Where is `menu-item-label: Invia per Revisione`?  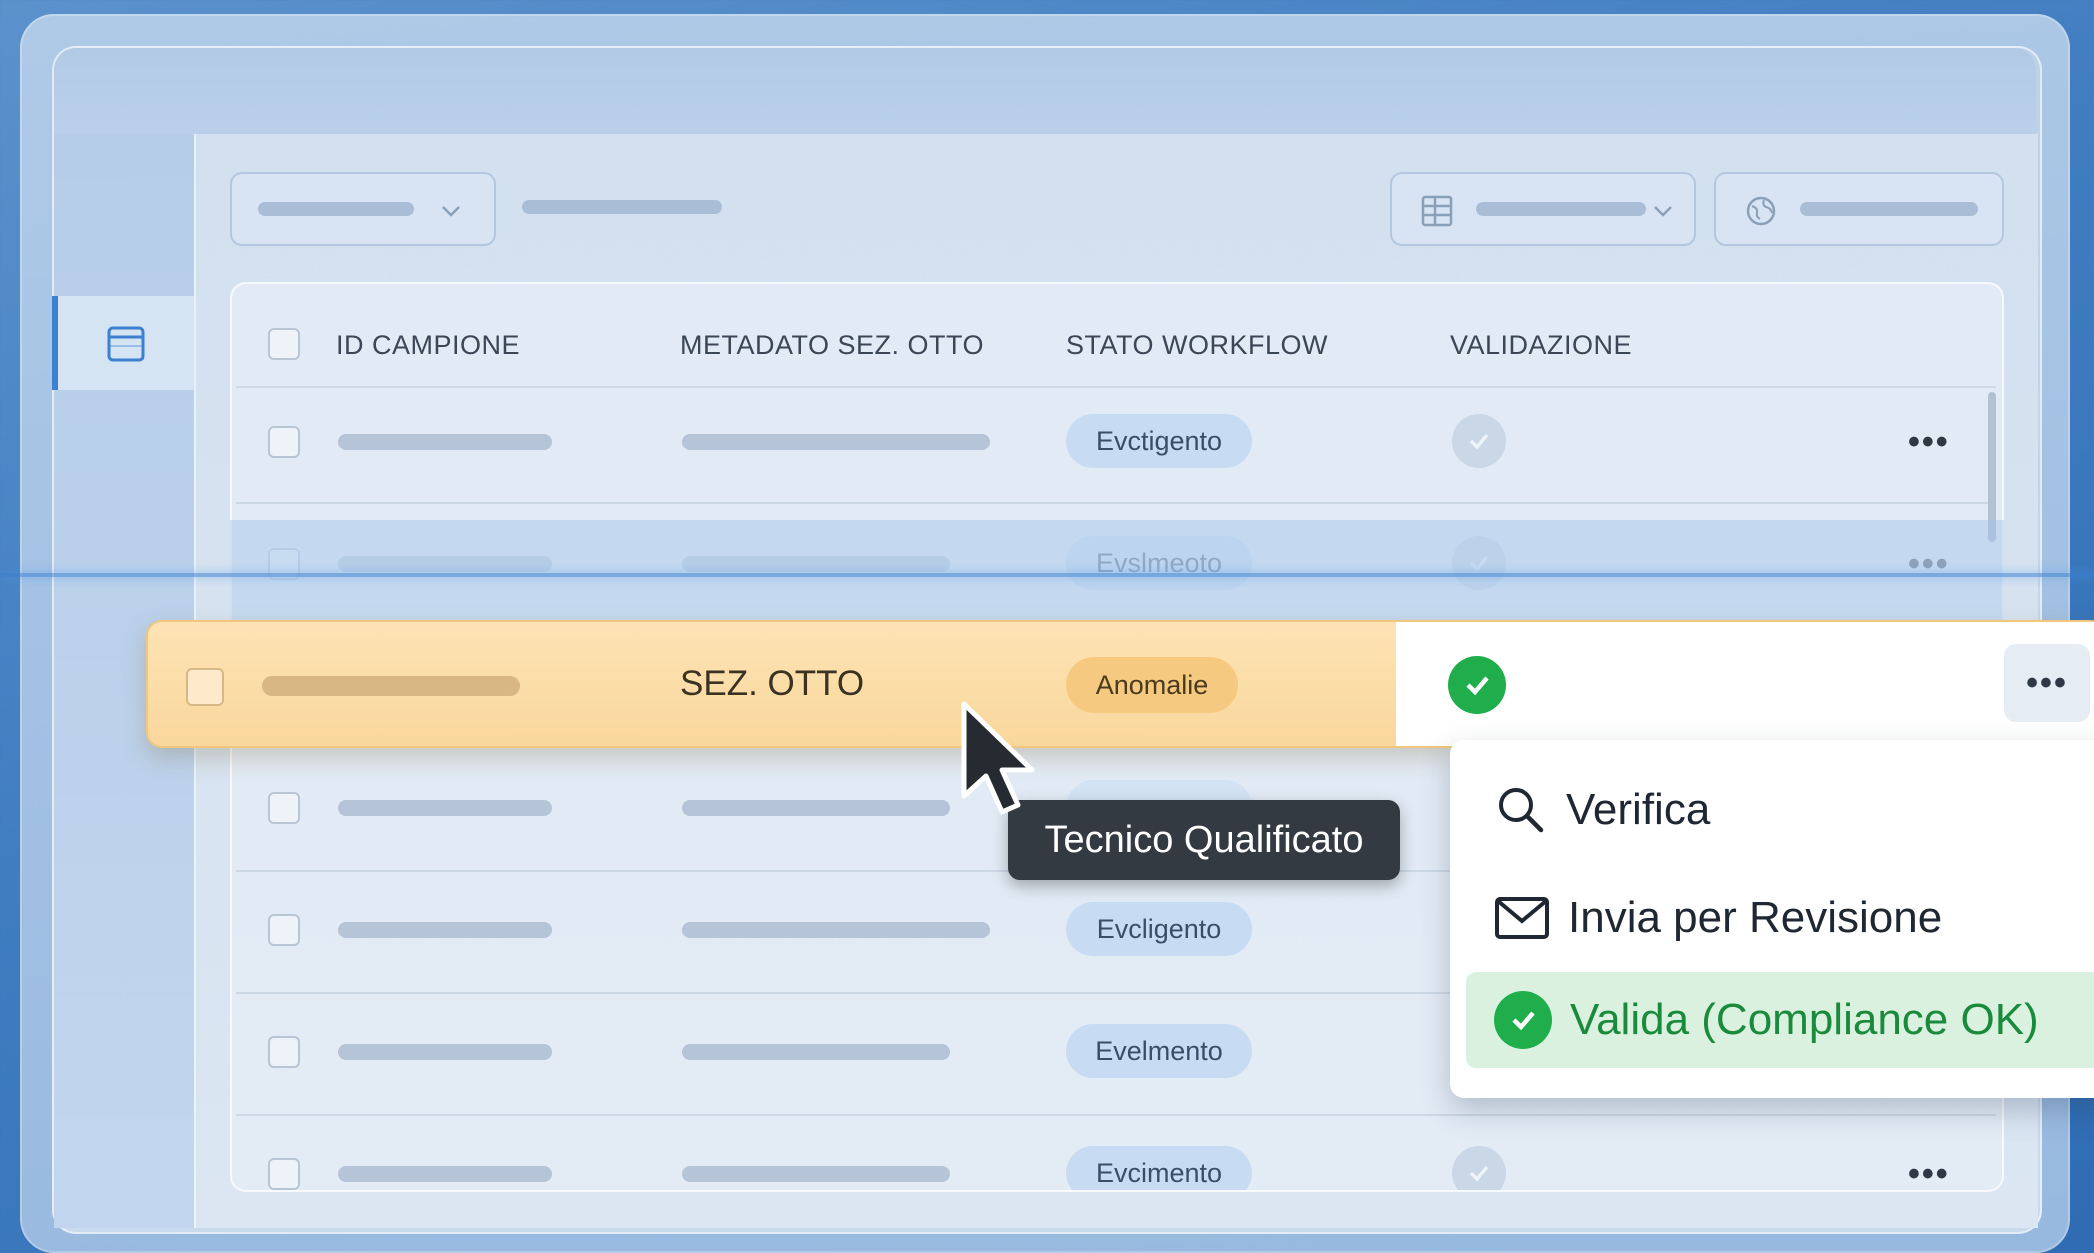
menu-item-label: Invia per Revisione is located at coordinates (1755, 917).